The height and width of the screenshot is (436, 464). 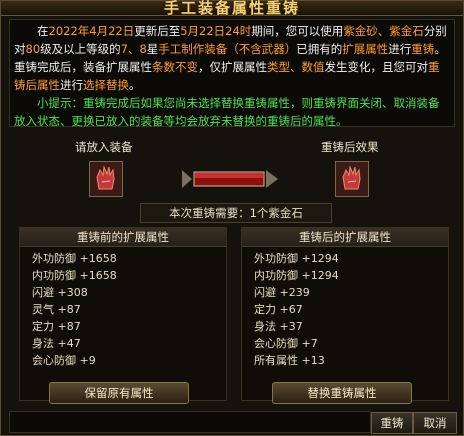 What do you see at coordinates (345, 237) in the screenshot?
I see `after-attributes-header: 重铸后的扩展属性` at bounding box center [345, 237].